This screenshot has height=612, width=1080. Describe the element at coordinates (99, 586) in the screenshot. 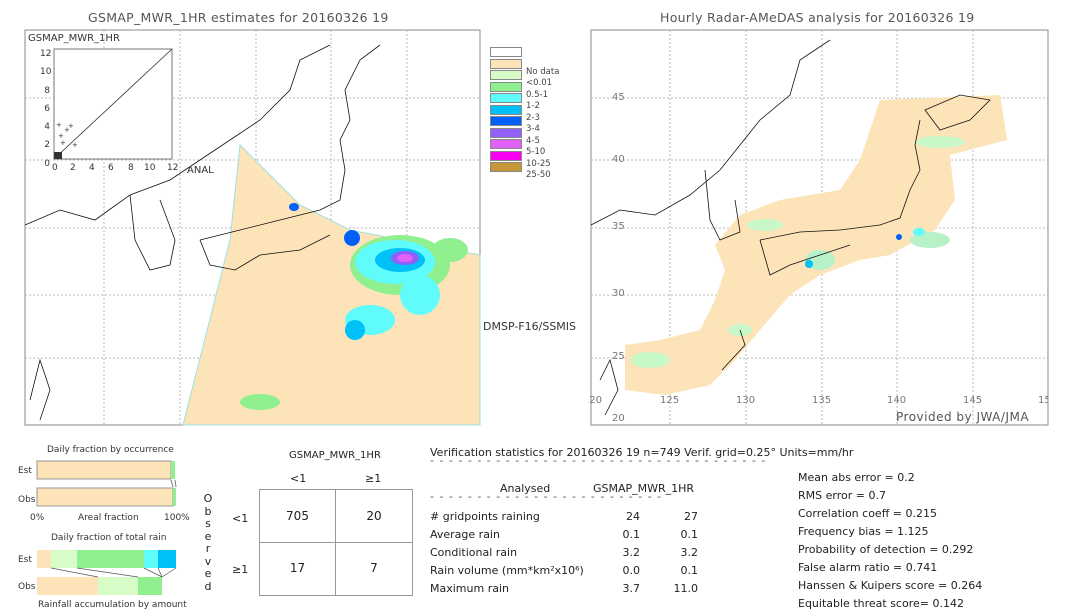

I see `total-rain-obs-bar` at that location.